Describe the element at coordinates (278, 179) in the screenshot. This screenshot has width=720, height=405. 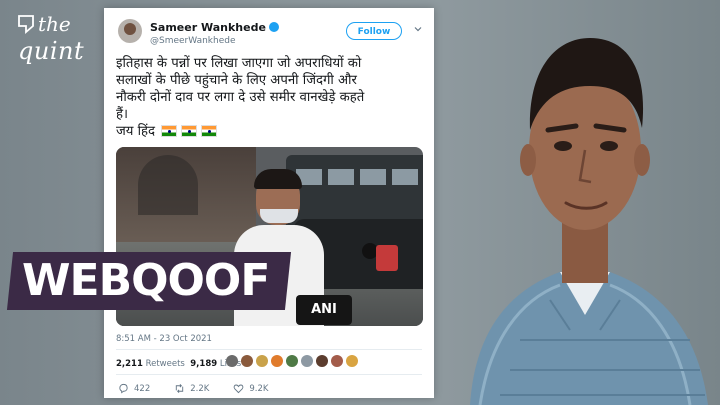
I see `media-person-hair` at that location.